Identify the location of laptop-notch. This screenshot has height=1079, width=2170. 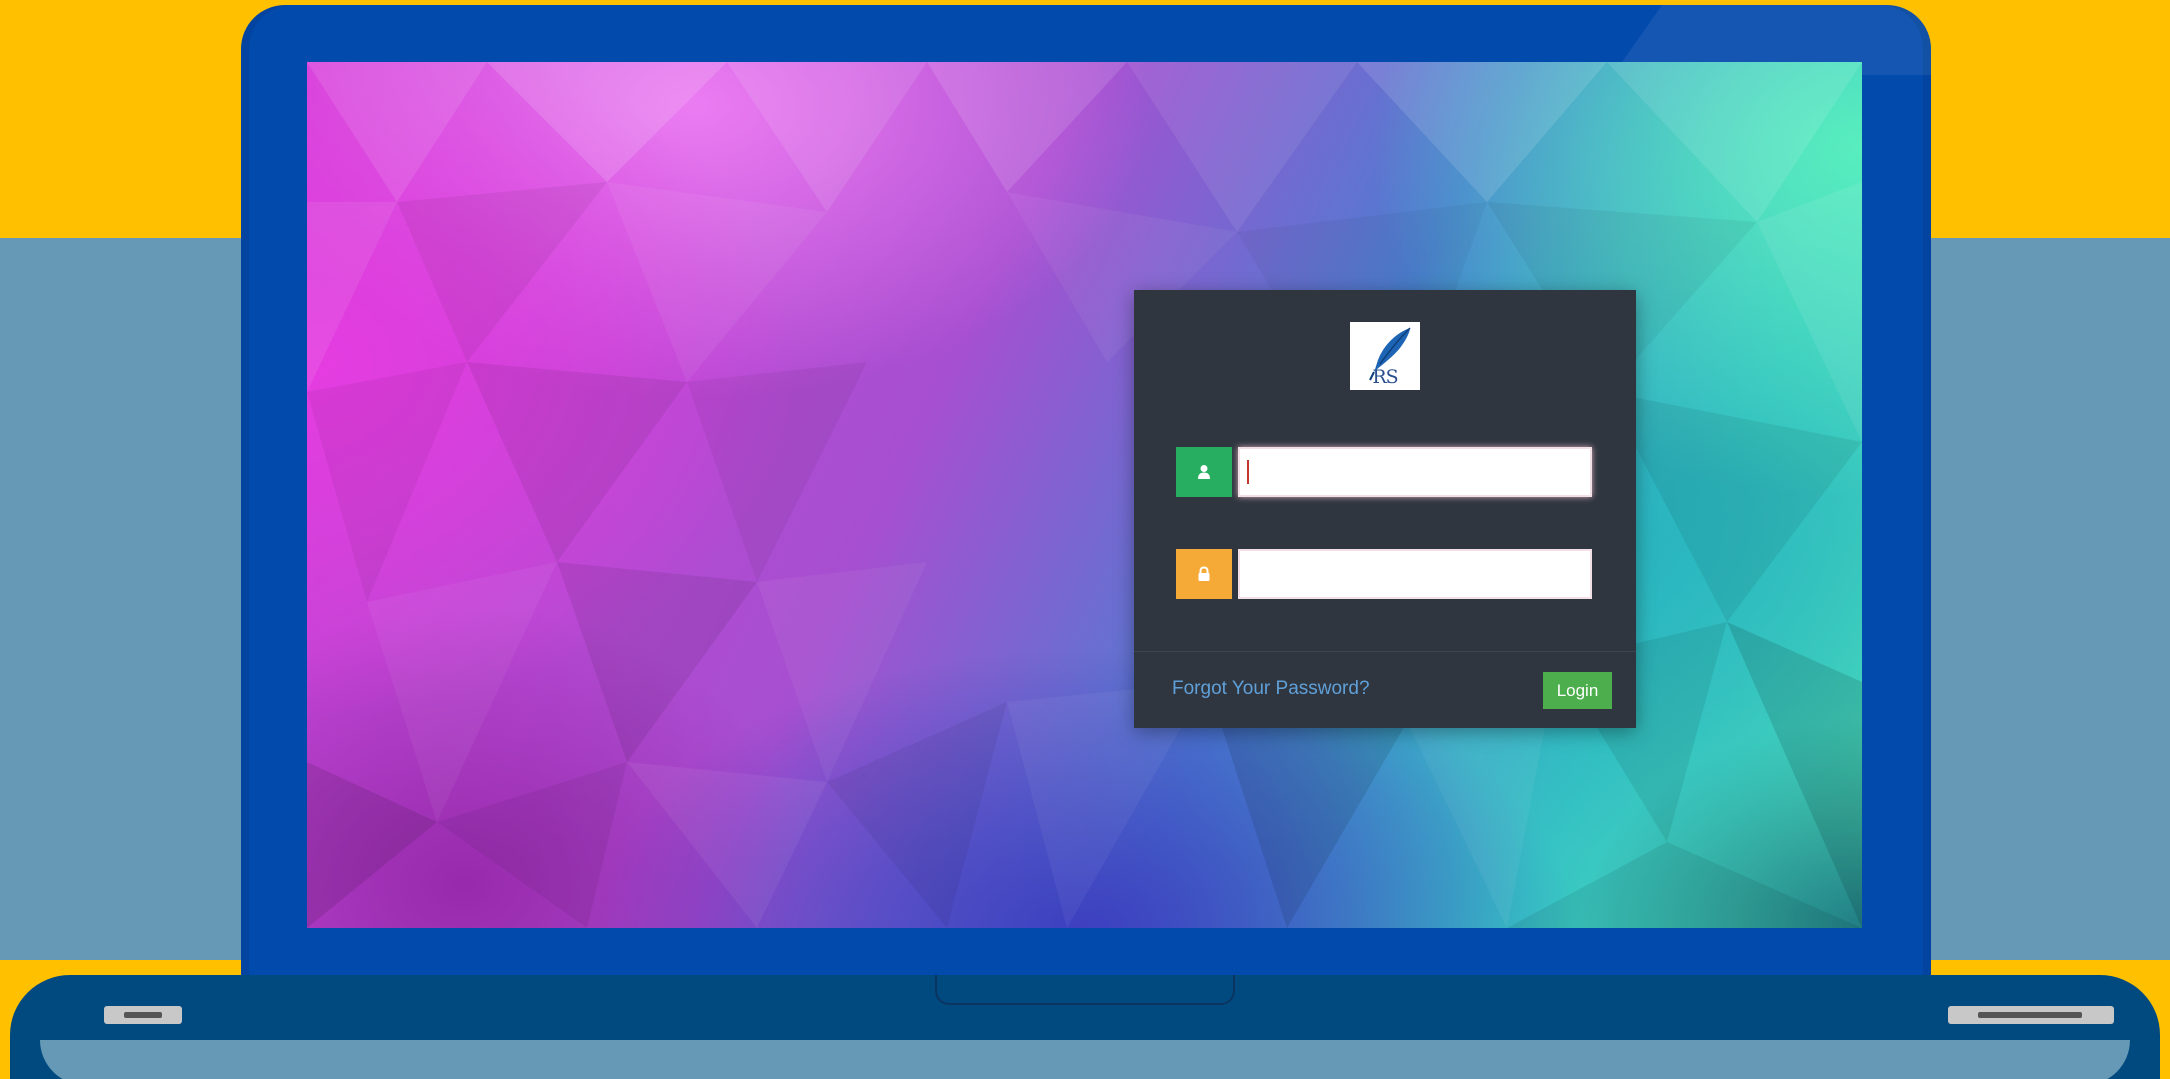
(1085, 990).